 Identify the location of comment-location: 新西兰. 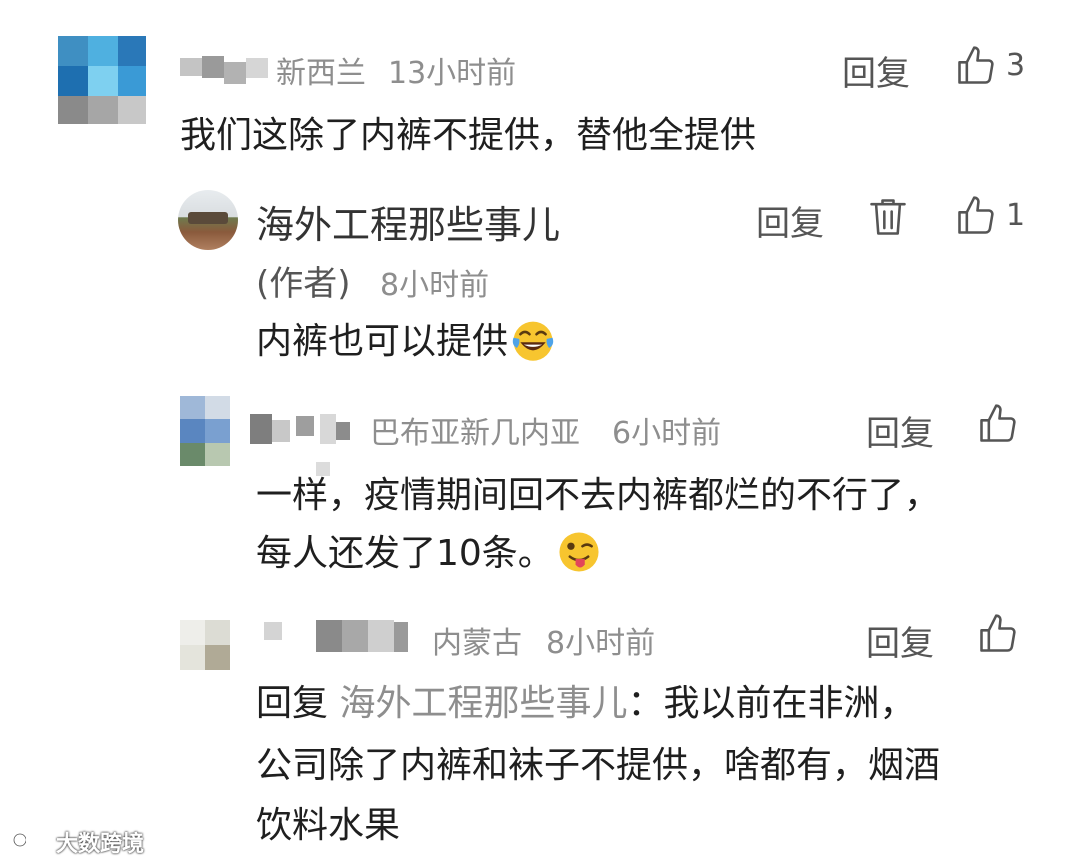
(321, 73).